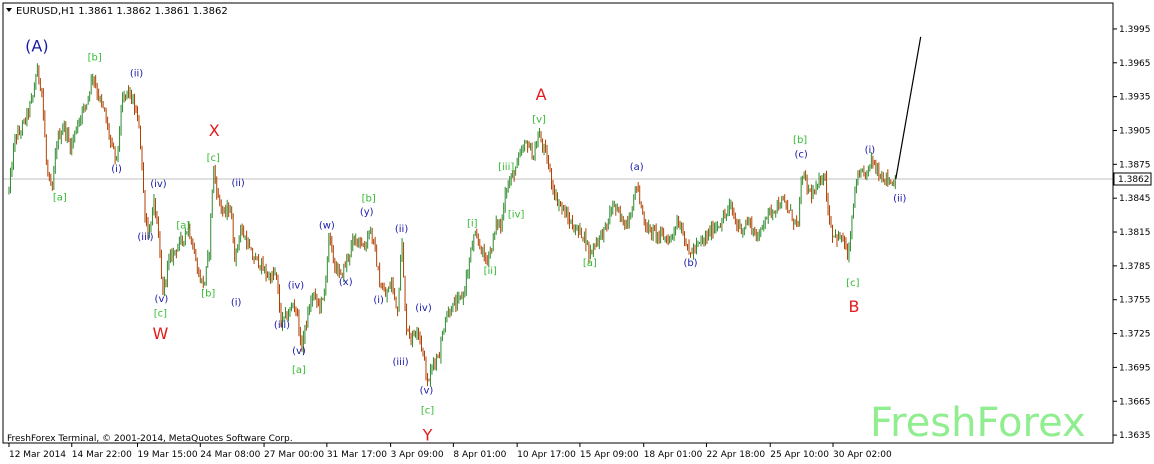  What do you see at coordinates (1135, 368) in the screenshot?
I see `y-tick-label: 1.3695` at bounding box center [1135, 368].